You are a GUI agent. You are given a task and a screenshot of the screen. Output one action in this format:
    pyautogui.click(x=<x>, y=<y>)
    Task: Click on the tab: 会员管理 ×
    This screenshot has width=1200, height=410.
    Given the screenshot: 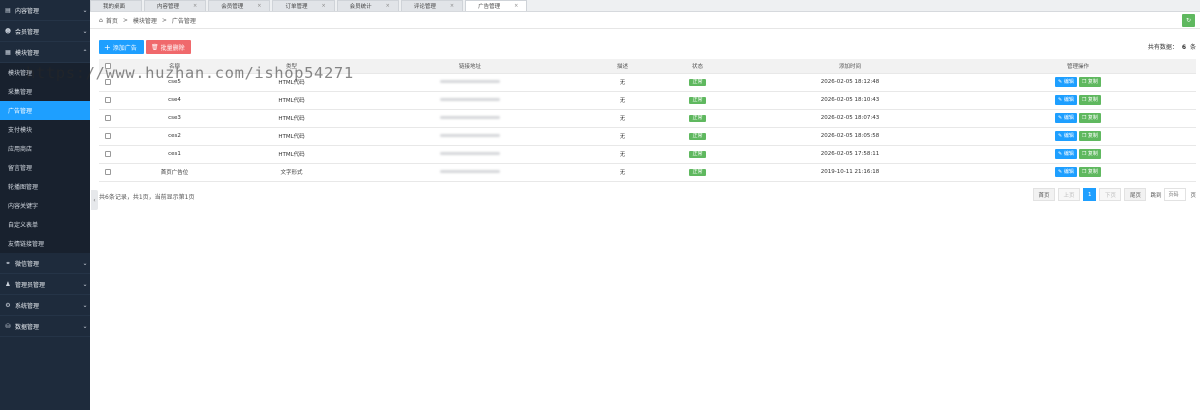 What is the action you would take?
    pyautogui.click(x=239, y=5)
    